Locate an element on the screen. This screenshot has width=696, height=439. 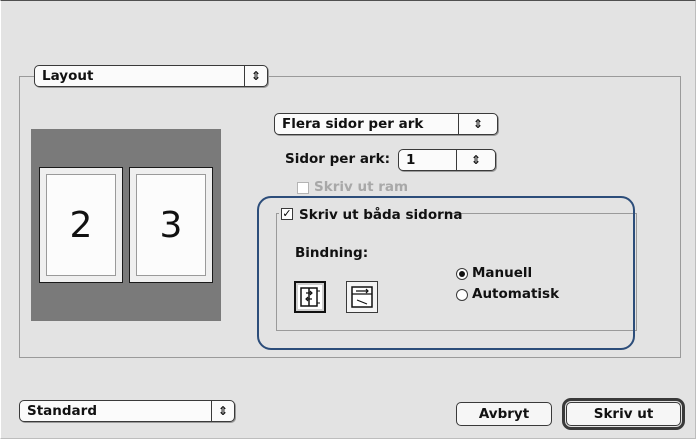
preview-page-number: 3 is located at coordinates (171, 225).